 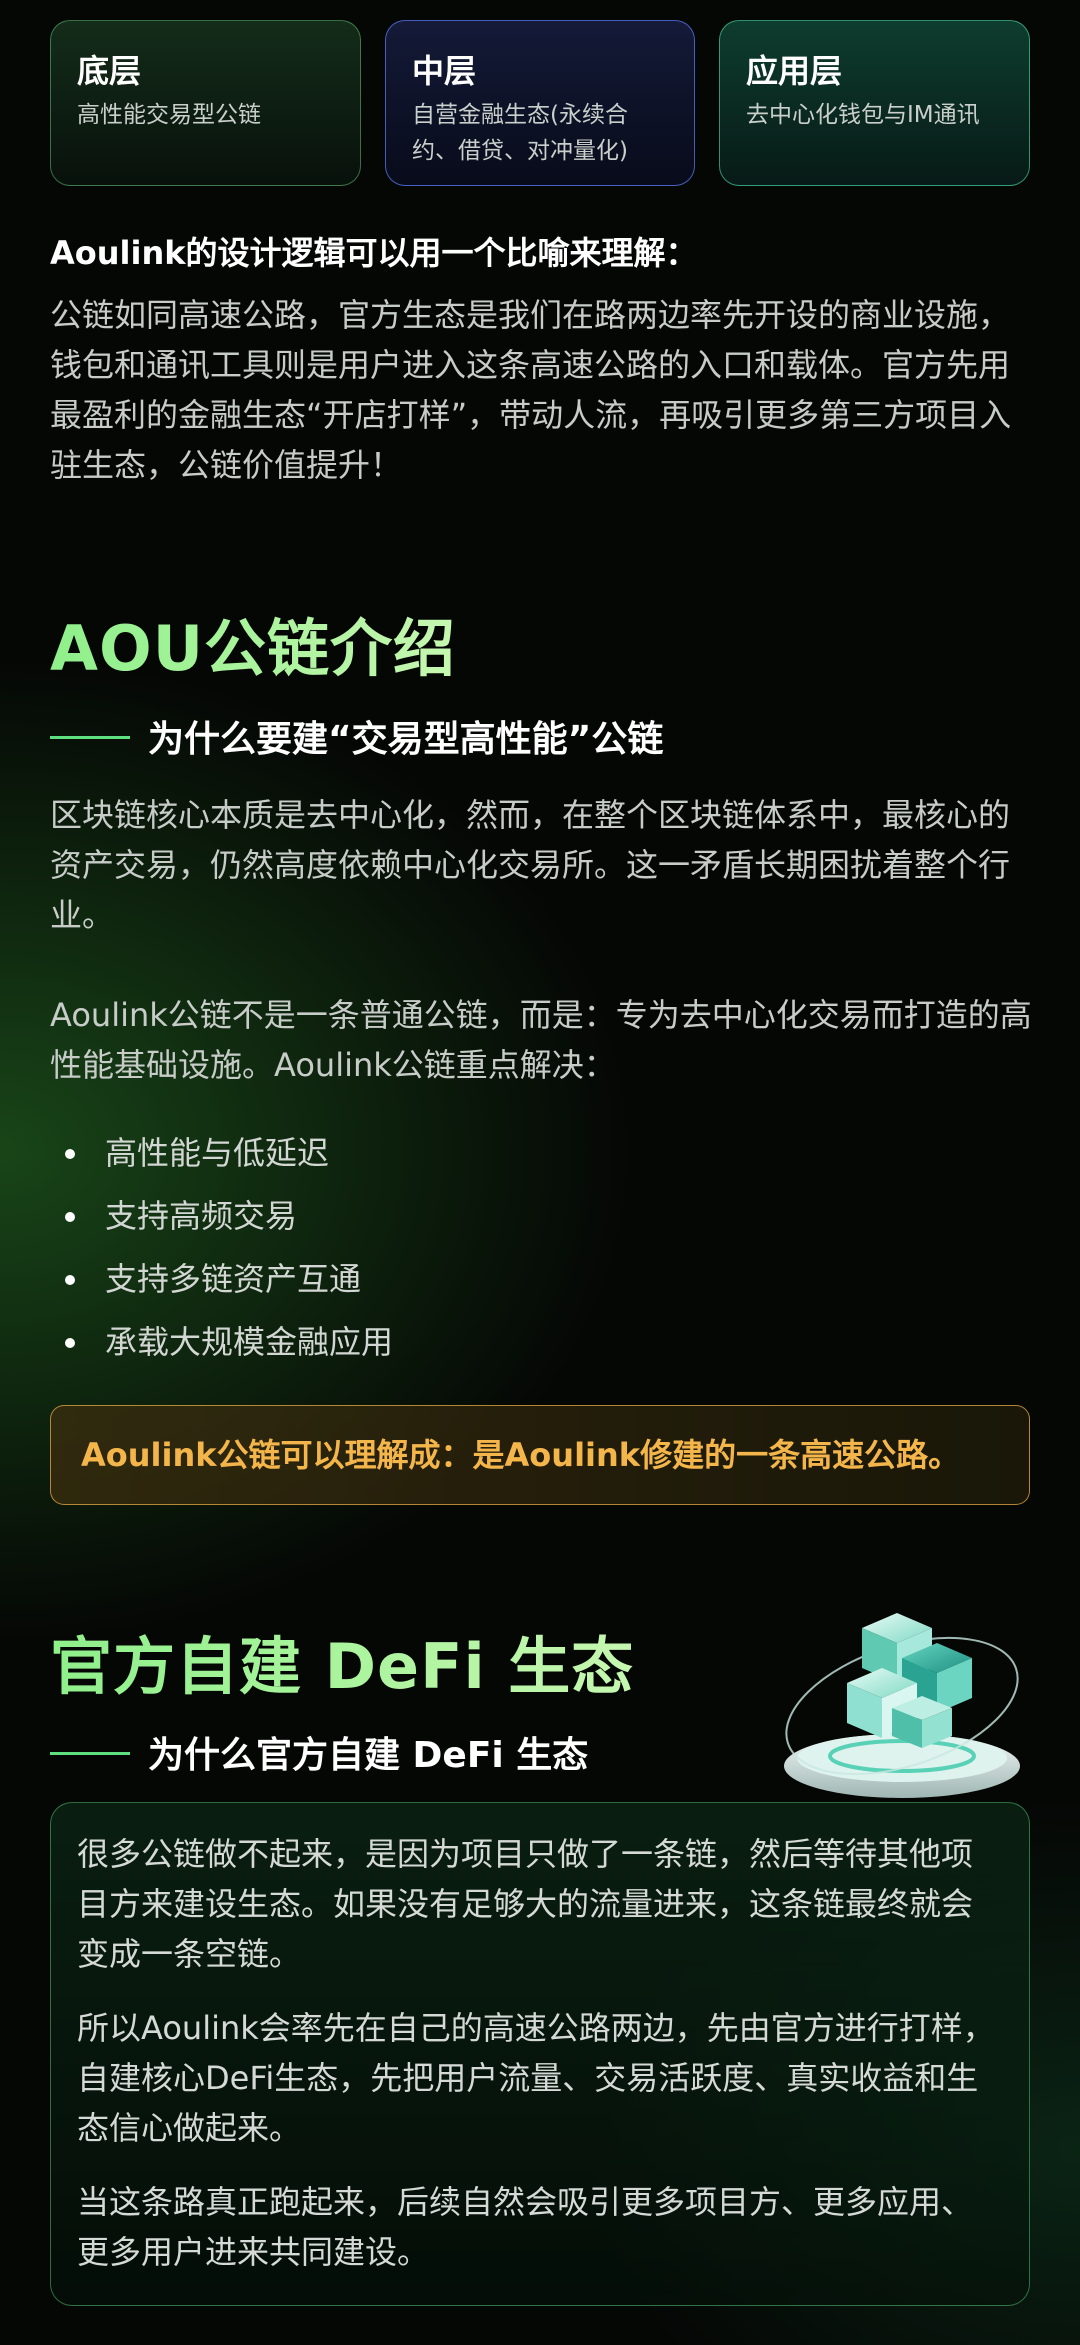 What do you see at coordinates (902, 1705) in the screenshot?
I see `blockchain-cubes-icon` at bounding box center [902, 1705].